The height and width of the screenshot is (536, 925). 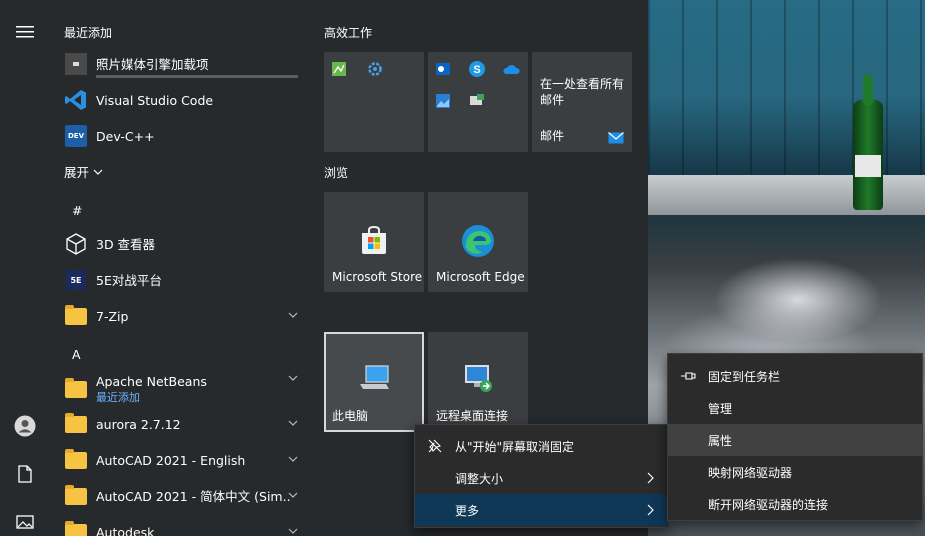 I want to click on app-folder-autodesk: Autodesk, so click(x=181, y=525).